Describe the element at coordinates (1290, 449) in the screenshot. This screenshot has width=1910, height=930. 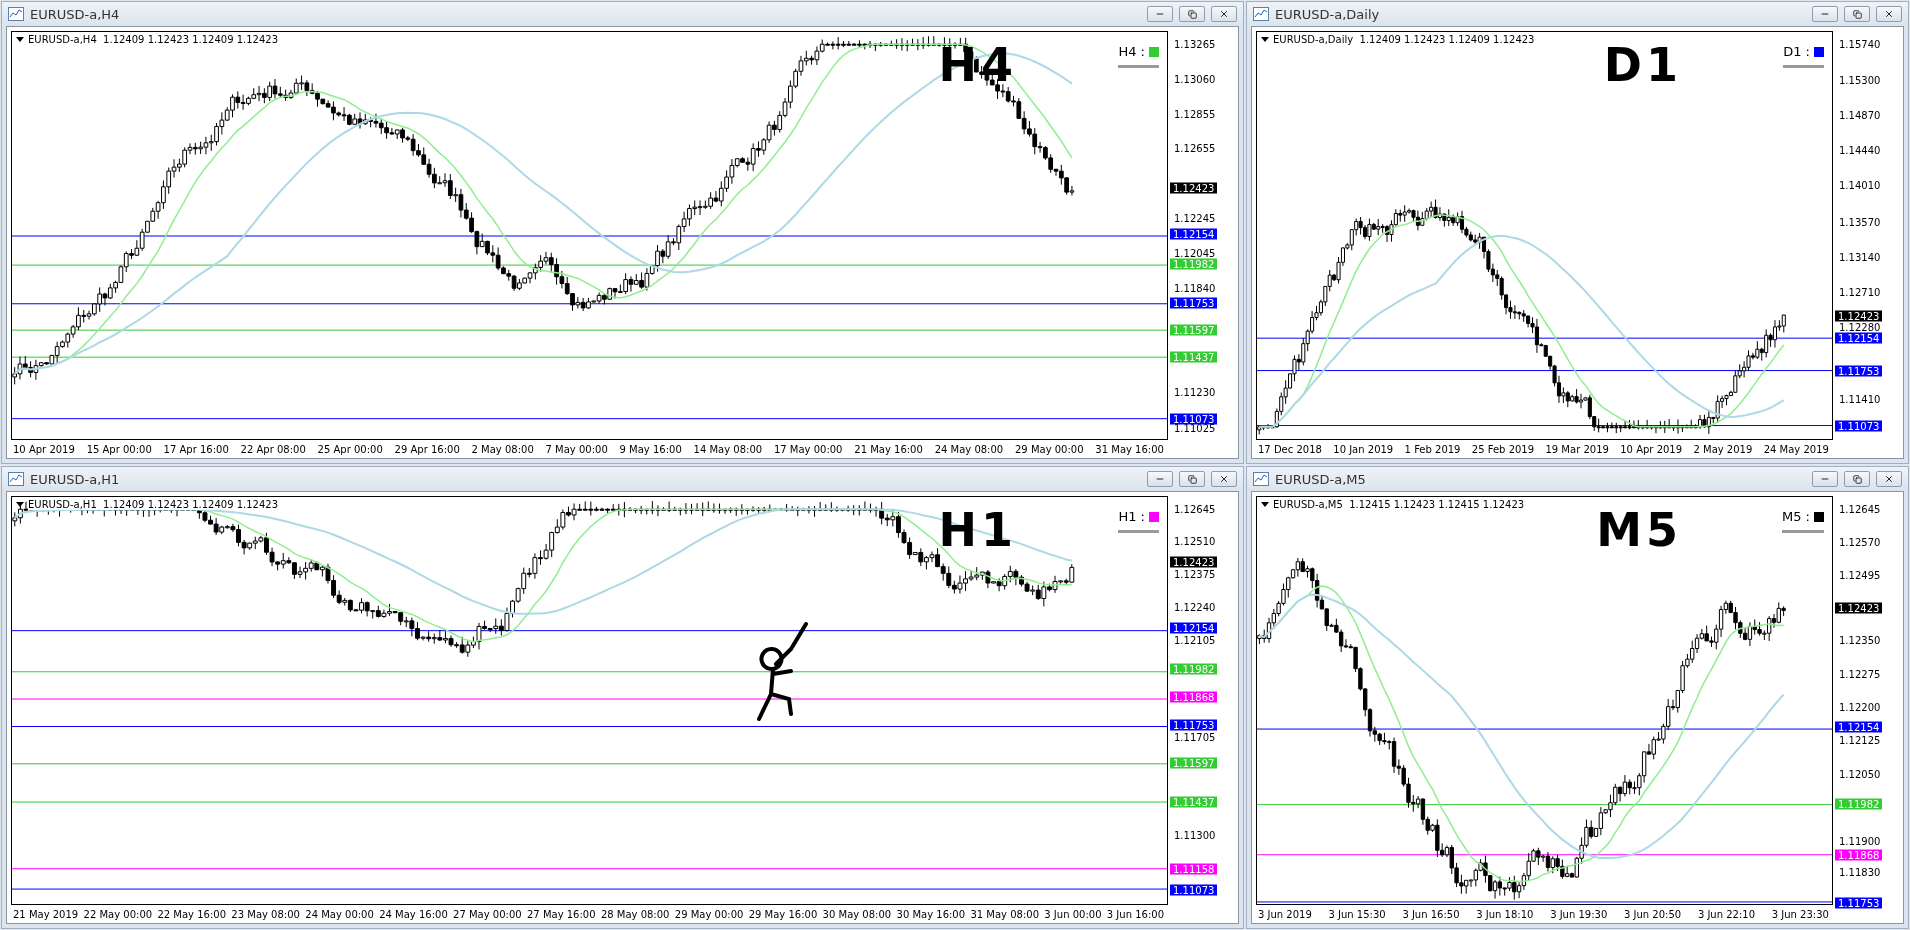
I see `time-axis-label: 17 Dec 2018` at that location.